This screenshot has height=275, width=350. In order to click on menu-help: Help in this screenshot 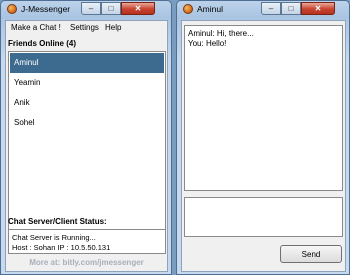, I will do `click(113, 27)`.